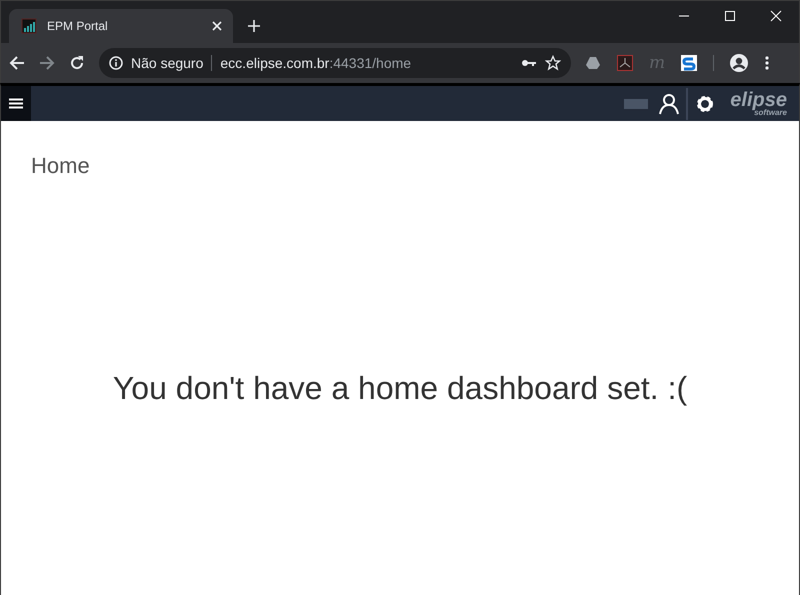 The width and height of the screenshot is (800, 595). What do you see at coordinates (767, 63) in the screenshot?
I see `more-icon` at bounding box center [767, 63].